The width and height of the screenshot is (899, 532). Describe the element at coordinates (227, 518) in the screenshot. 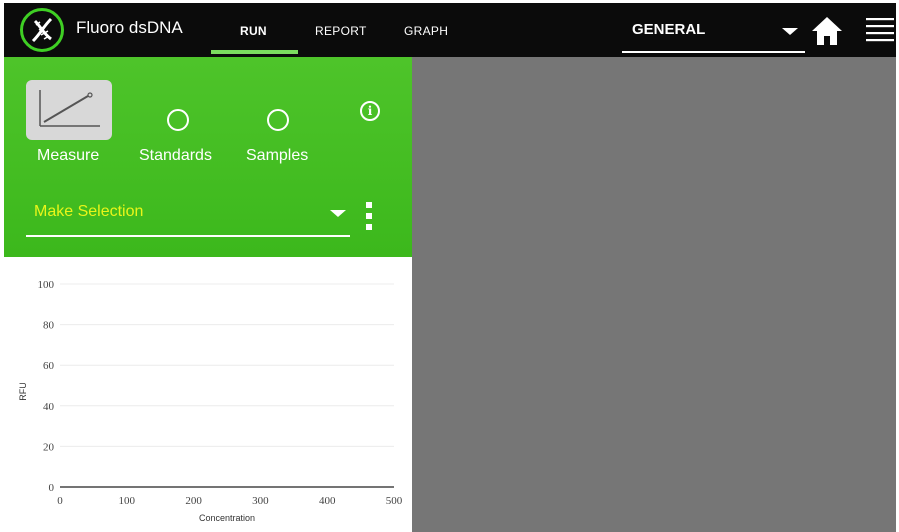

I see `x-axis-label: Concentration` at that location.